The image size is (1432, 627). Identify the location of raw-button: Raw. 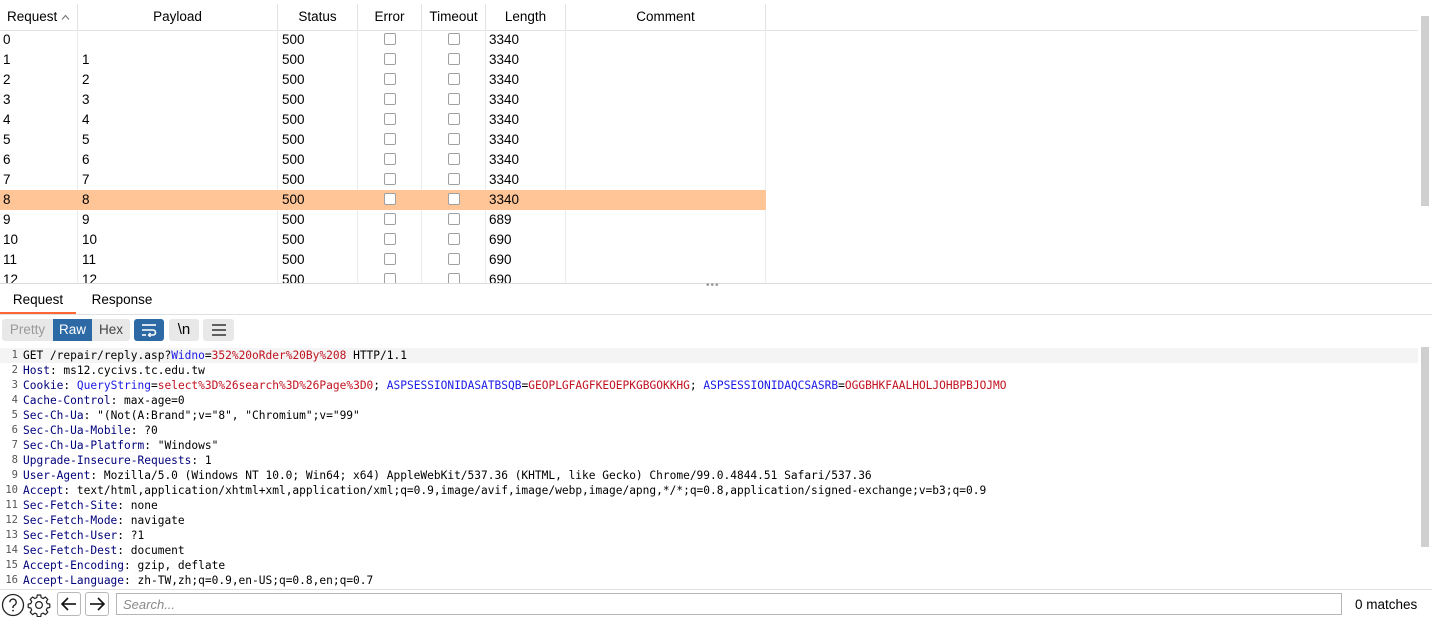
(72, 330).